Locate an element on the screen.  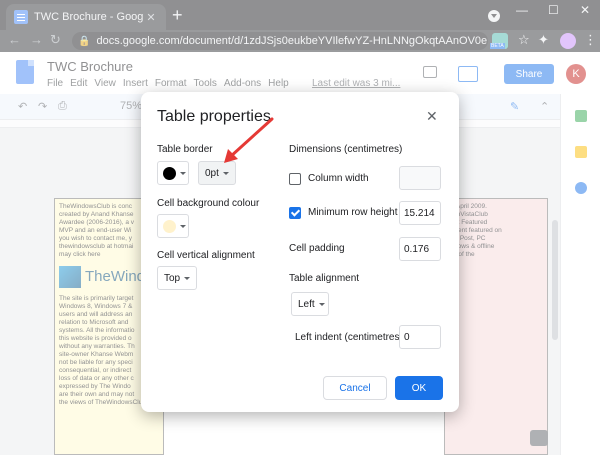
vertical-align-label: Cell vertical alignment is located at coordinates (206, 255).